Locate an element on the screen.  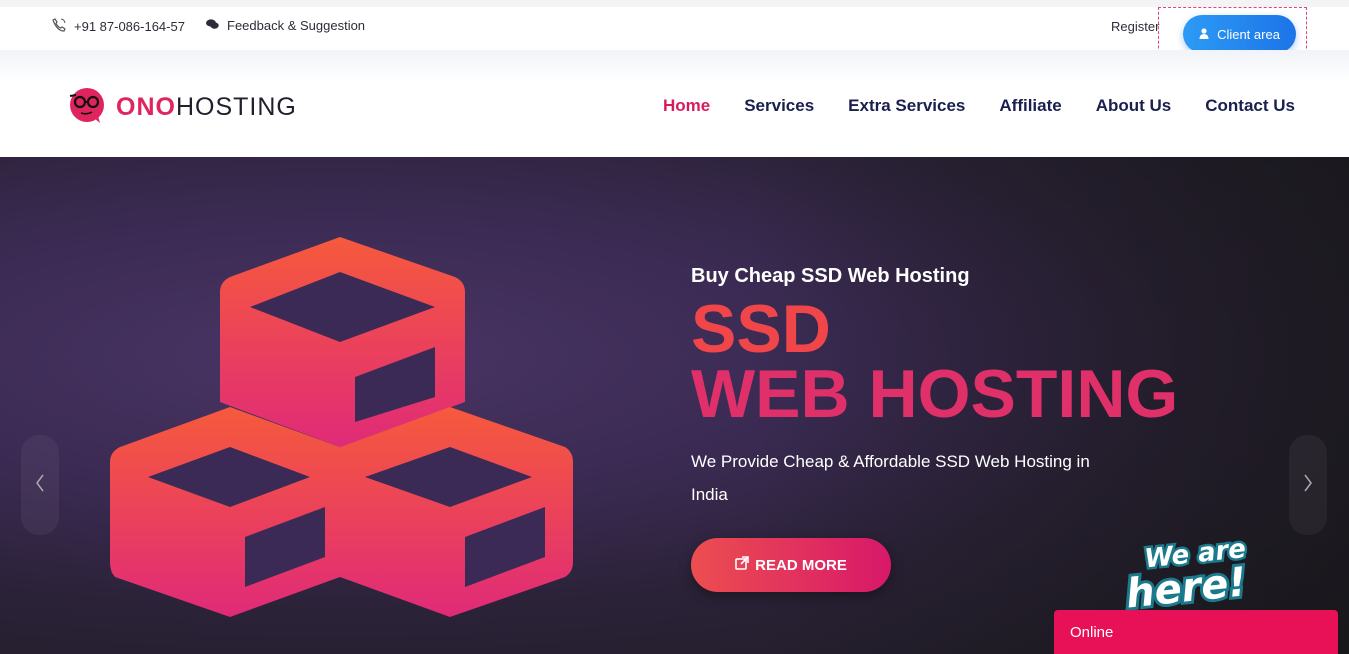
slider-prev-button is located at coordinates (40, 485).